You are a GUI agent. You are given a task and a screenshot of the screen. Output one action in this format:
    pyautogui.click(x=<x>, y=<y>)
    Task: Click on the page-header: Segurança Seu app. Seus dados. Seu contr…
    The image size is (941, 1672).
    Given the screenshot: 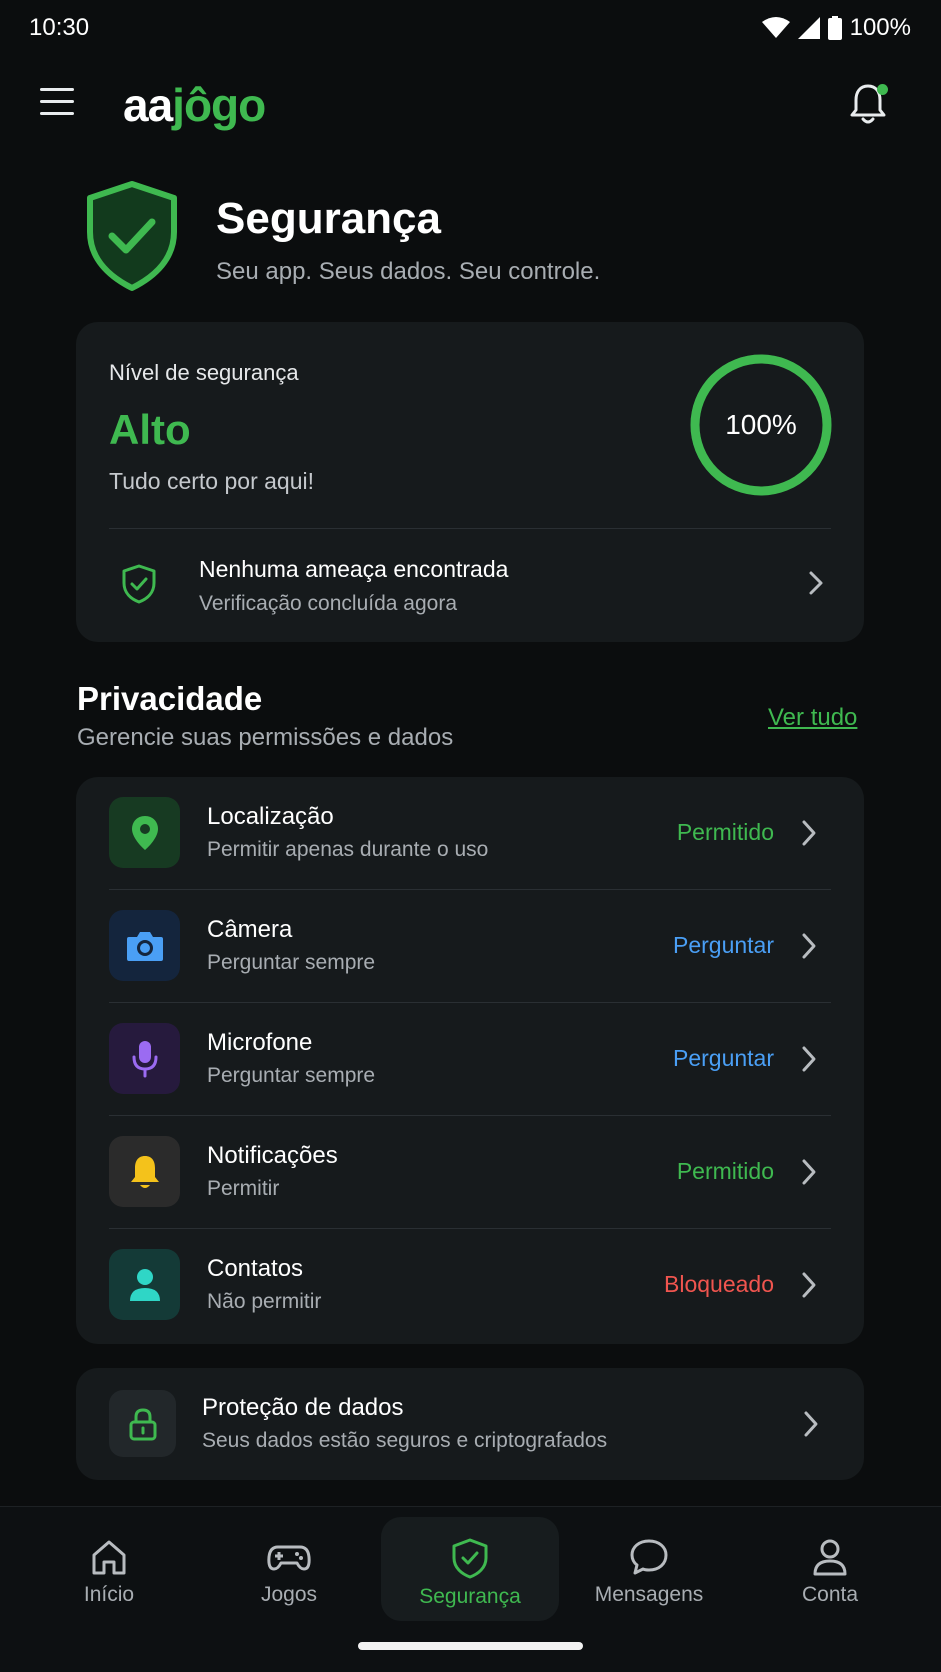 What is the action you would take?
    pyautogui.click(x=484, y=237)
    